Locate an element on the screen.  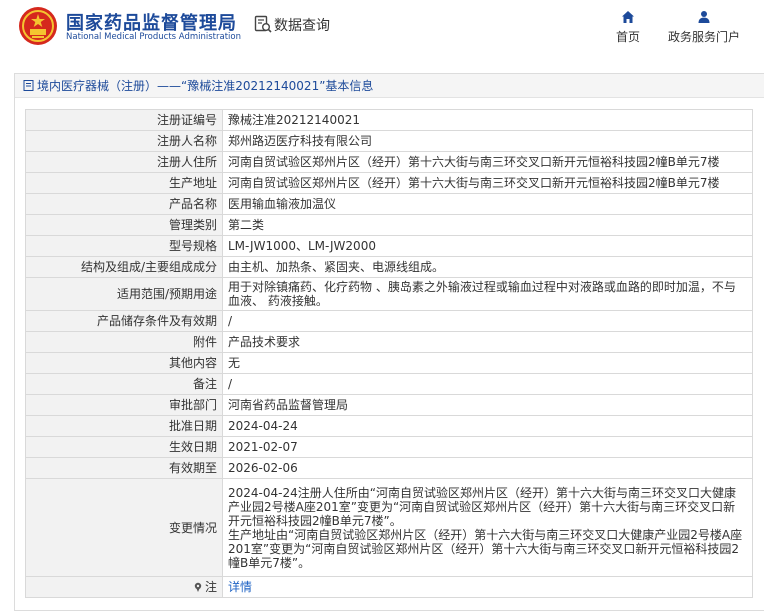
field-value: 医用输血输液加温仪 is located at coordinates (487, 204).